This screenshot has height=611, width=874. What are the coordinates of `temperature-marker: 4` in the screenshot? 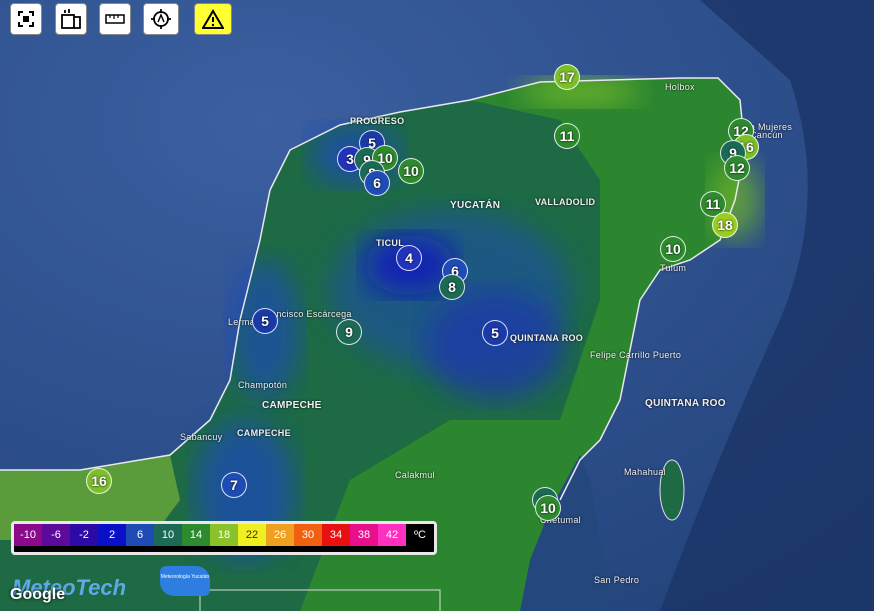 It's located at (409, 258).